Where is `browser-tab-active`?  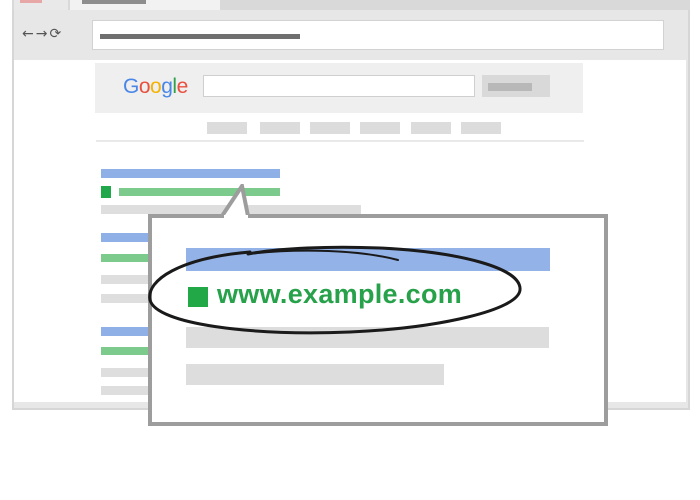
browser-tab-active is located at coordinates (145, 5).